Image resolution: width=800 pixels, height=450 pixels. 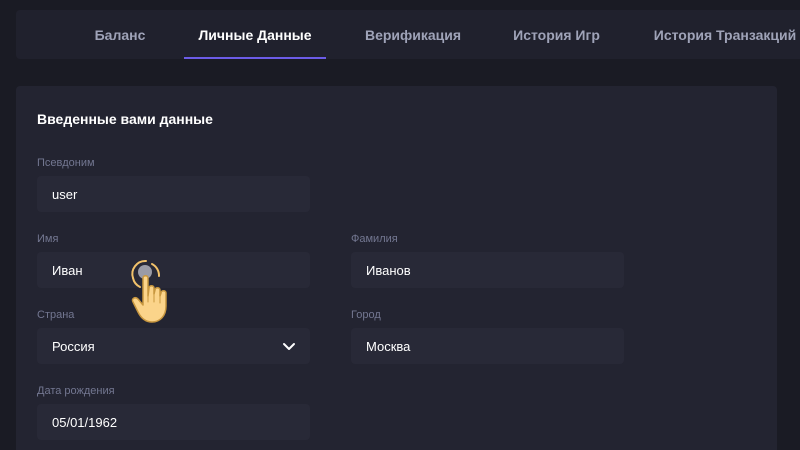 I want to click on tab-balance: Баланс, so click(x=120, y=34).